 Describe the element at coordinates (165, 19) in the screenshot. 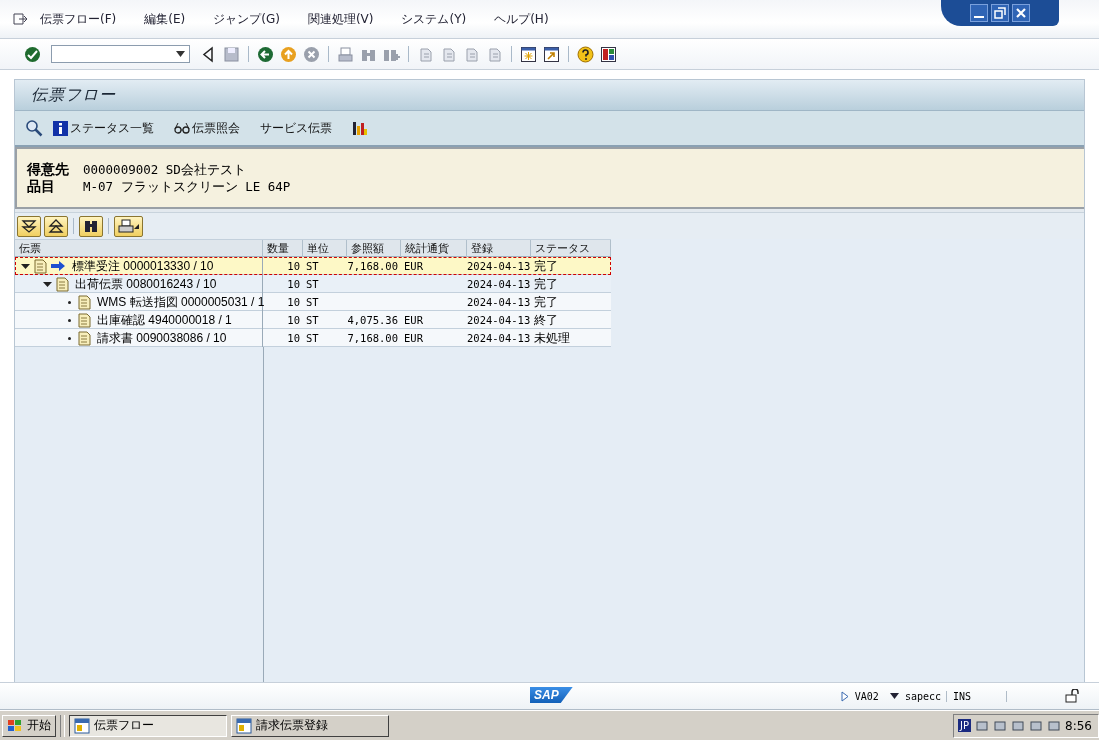

I see `menu-item: 編集(E)` at that location.